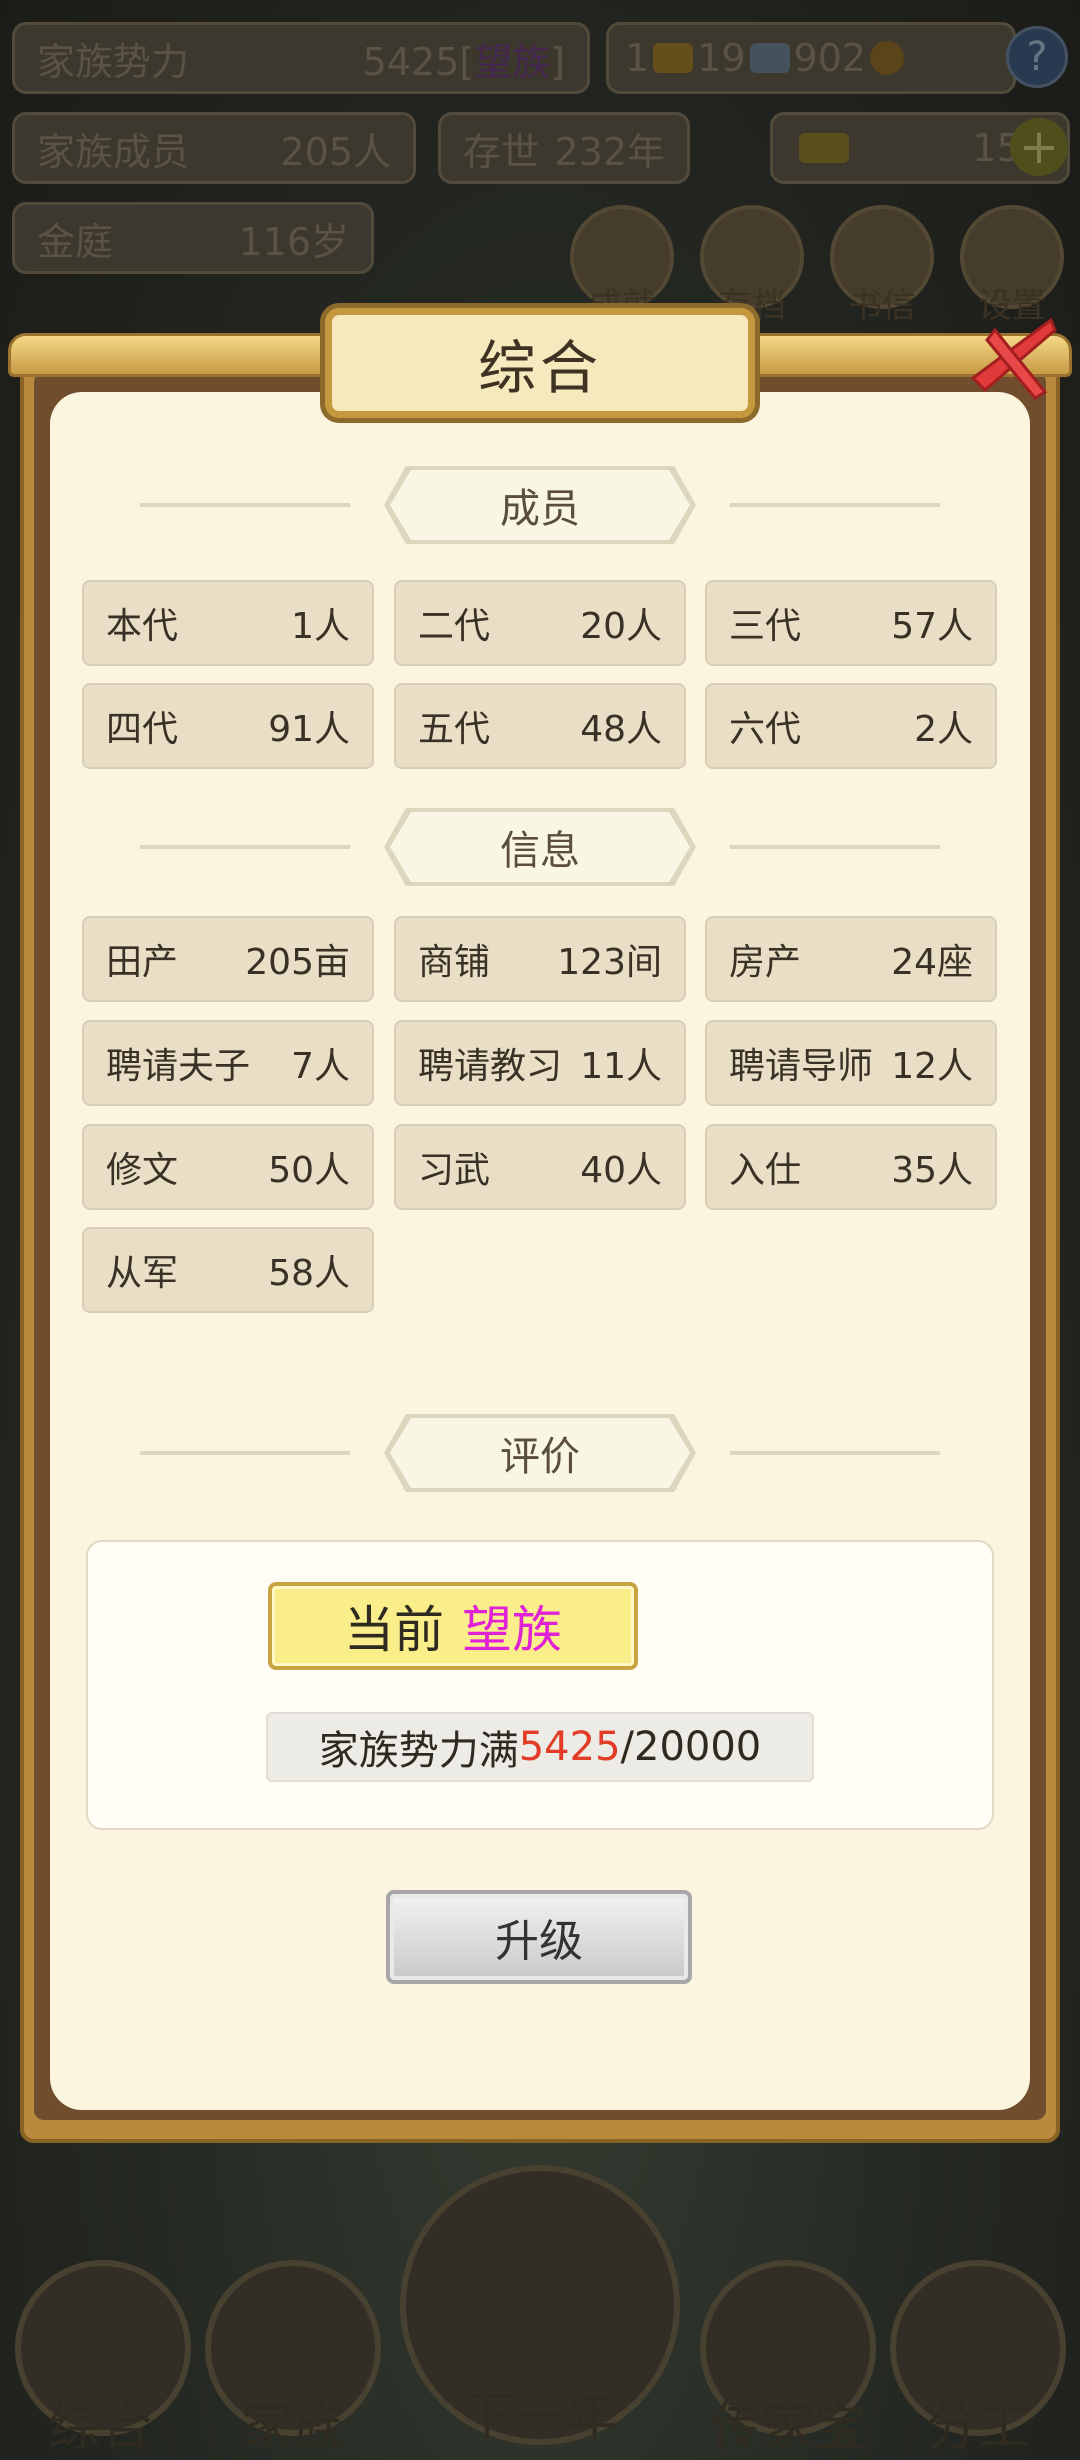 This screenshot has width=1080, height=2460. What do you see at coordinates (691, 1747) in the screenshot?
I see `power-suffix: /20000` at bounding box center [691, 1747].